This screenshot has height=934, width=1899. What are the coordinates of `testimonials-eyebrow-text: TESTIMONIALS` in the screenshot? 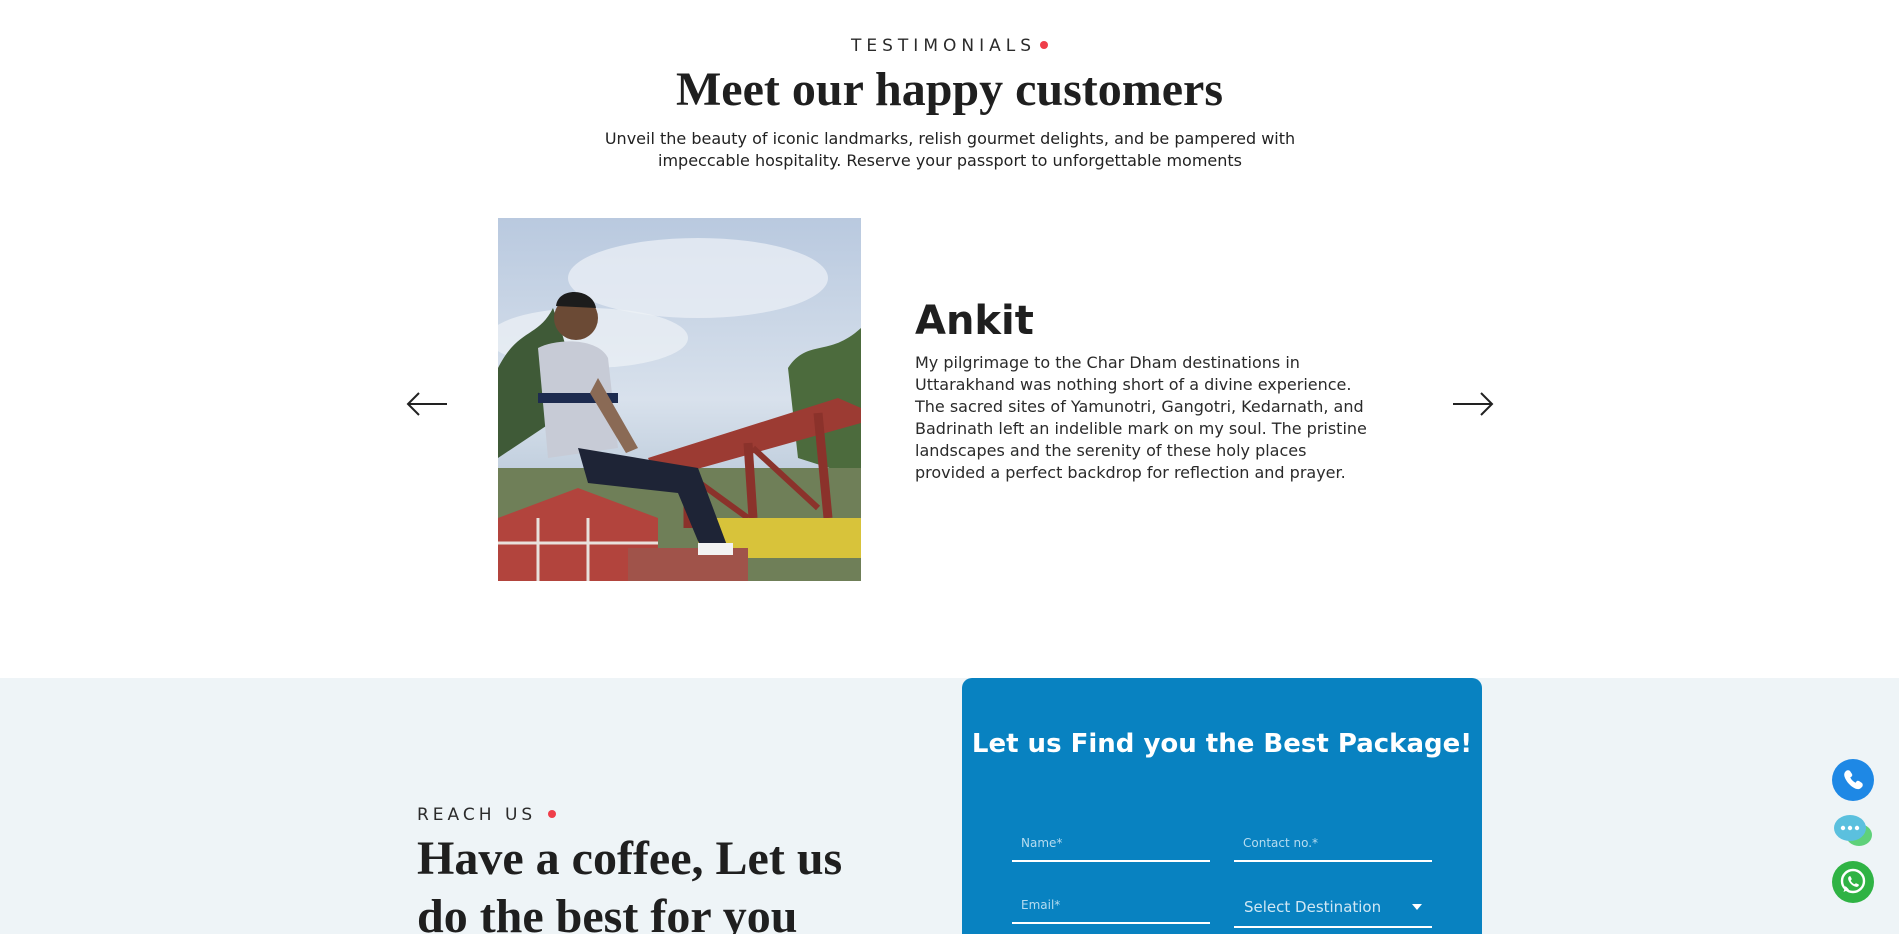 It's located at (943, 46).